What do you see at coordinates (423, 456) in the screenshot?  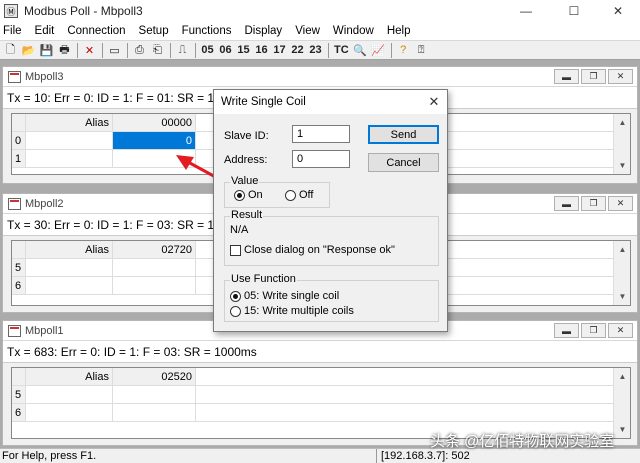 I see `connection-status: [192.168.3.7]: 502` at bounding box center [423, 456].